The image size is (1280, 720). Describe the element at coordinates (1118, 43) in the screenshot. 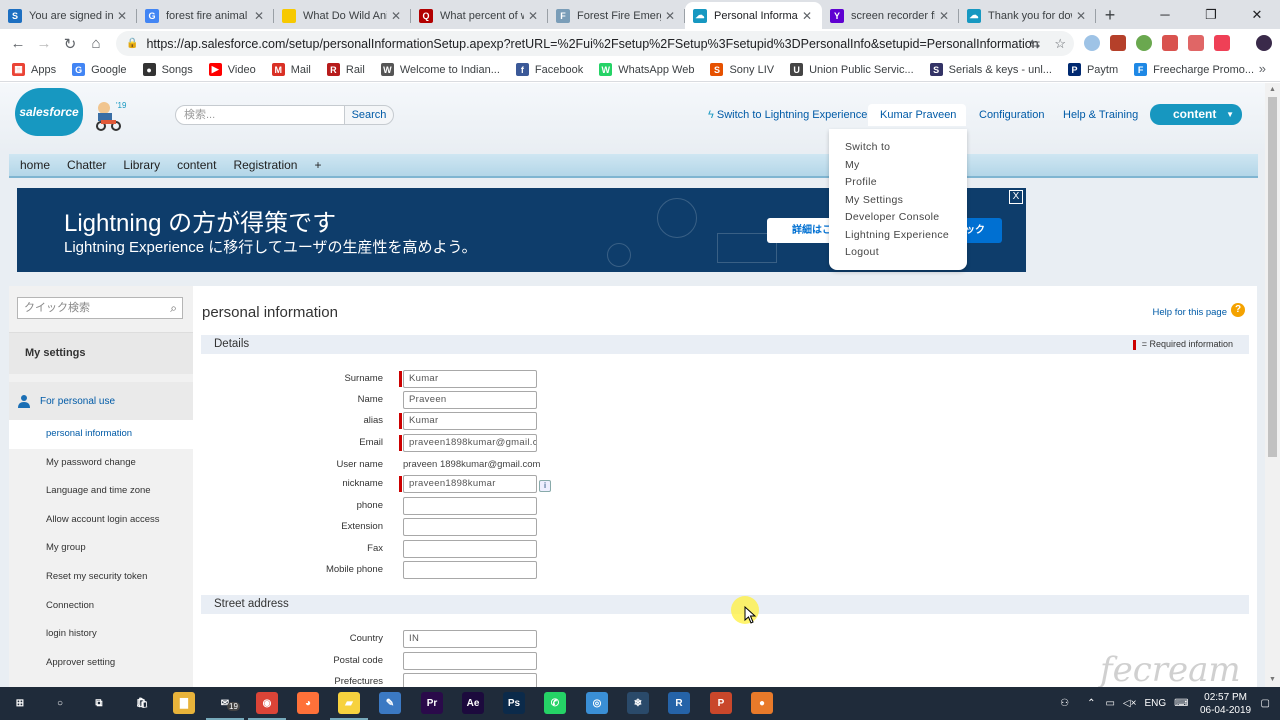

I see `extension-icon` at that location.